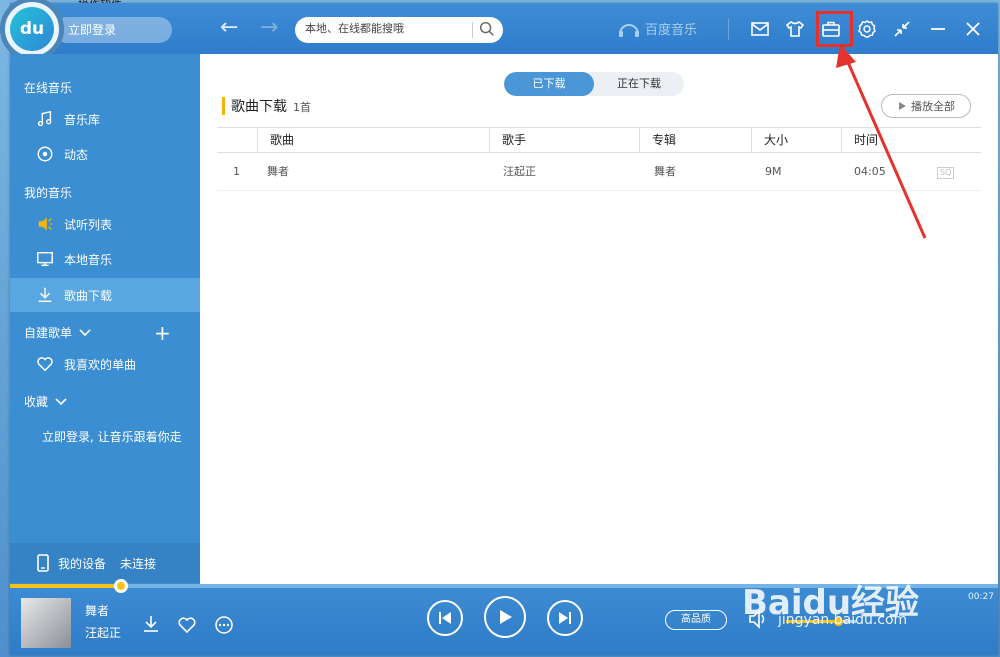 This screenshot has height=657, width=1000. Describe the element at coordinates (36, 402) in the screenshot. I see `section-label: 收藏` at that location.